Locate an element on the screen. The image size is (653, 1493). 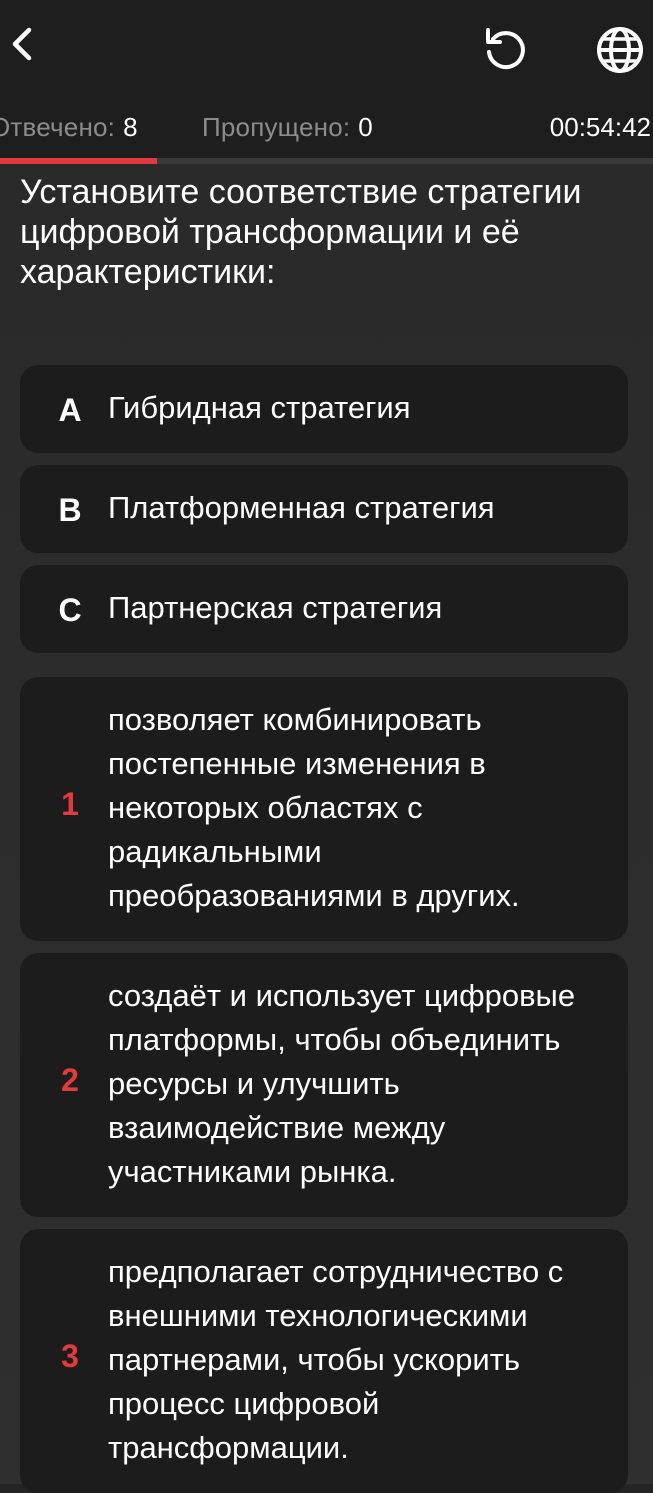
option-c: C Партнерская стратегия is located at coordinates (324, 609).